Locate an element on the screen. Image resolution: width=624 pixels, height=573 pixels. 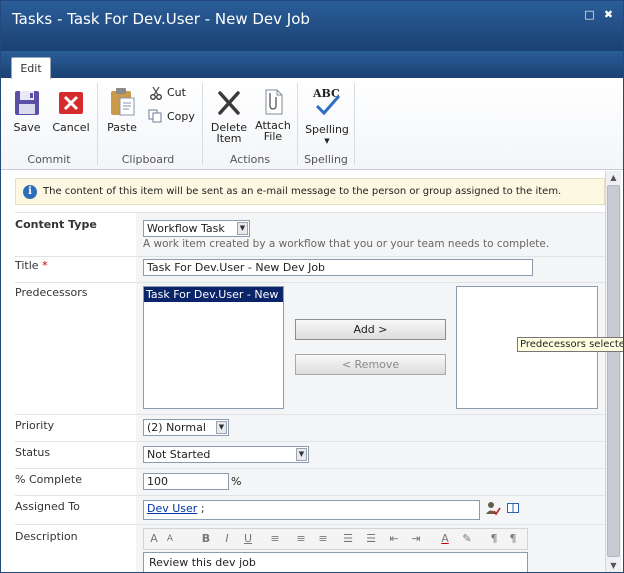
assigned-to-people-picker: Dev User ; is located at coordinates (311, 510).